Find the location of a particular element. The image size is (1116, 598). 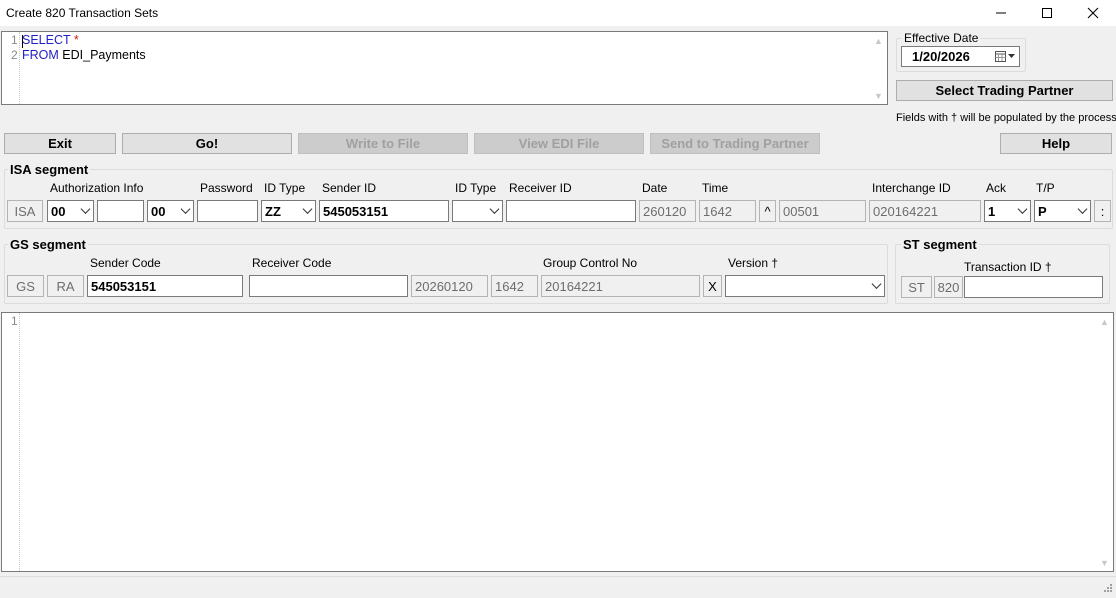

line-number-gutter is located at coordinates (11, 442).